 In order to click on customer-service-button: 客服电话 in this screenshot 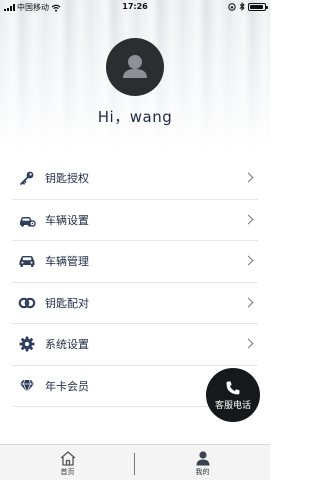, I will do `click(233, 395)`.